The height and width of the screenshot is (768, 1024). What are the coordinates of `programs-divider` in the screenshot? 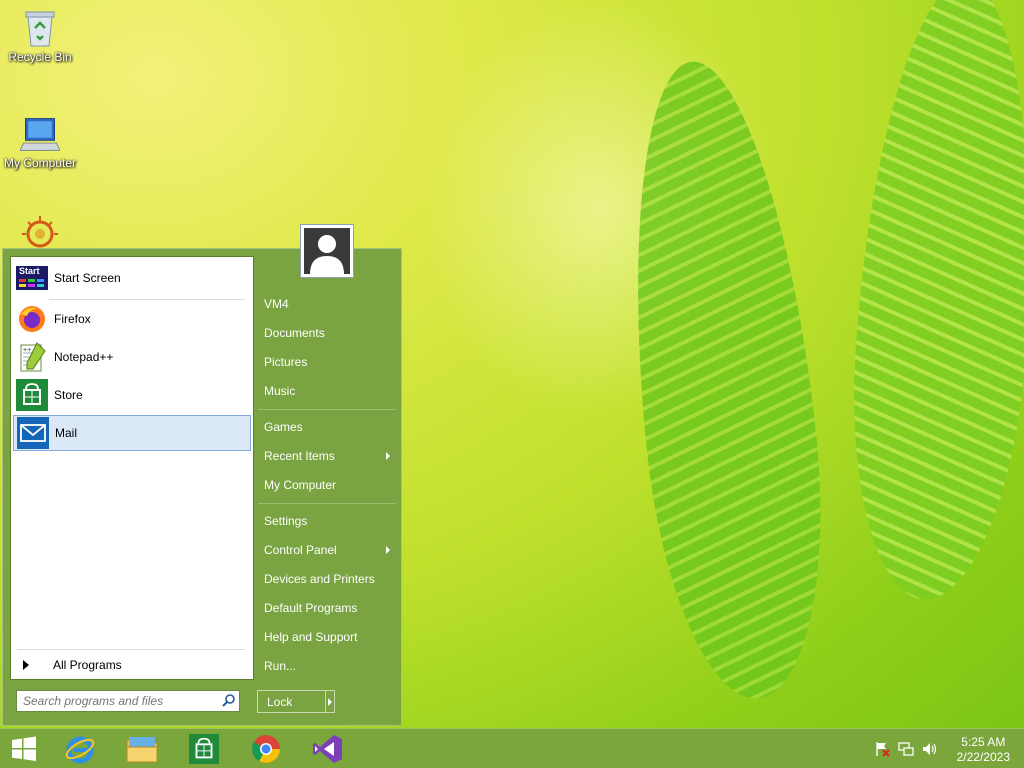 It's located at (147, 299).